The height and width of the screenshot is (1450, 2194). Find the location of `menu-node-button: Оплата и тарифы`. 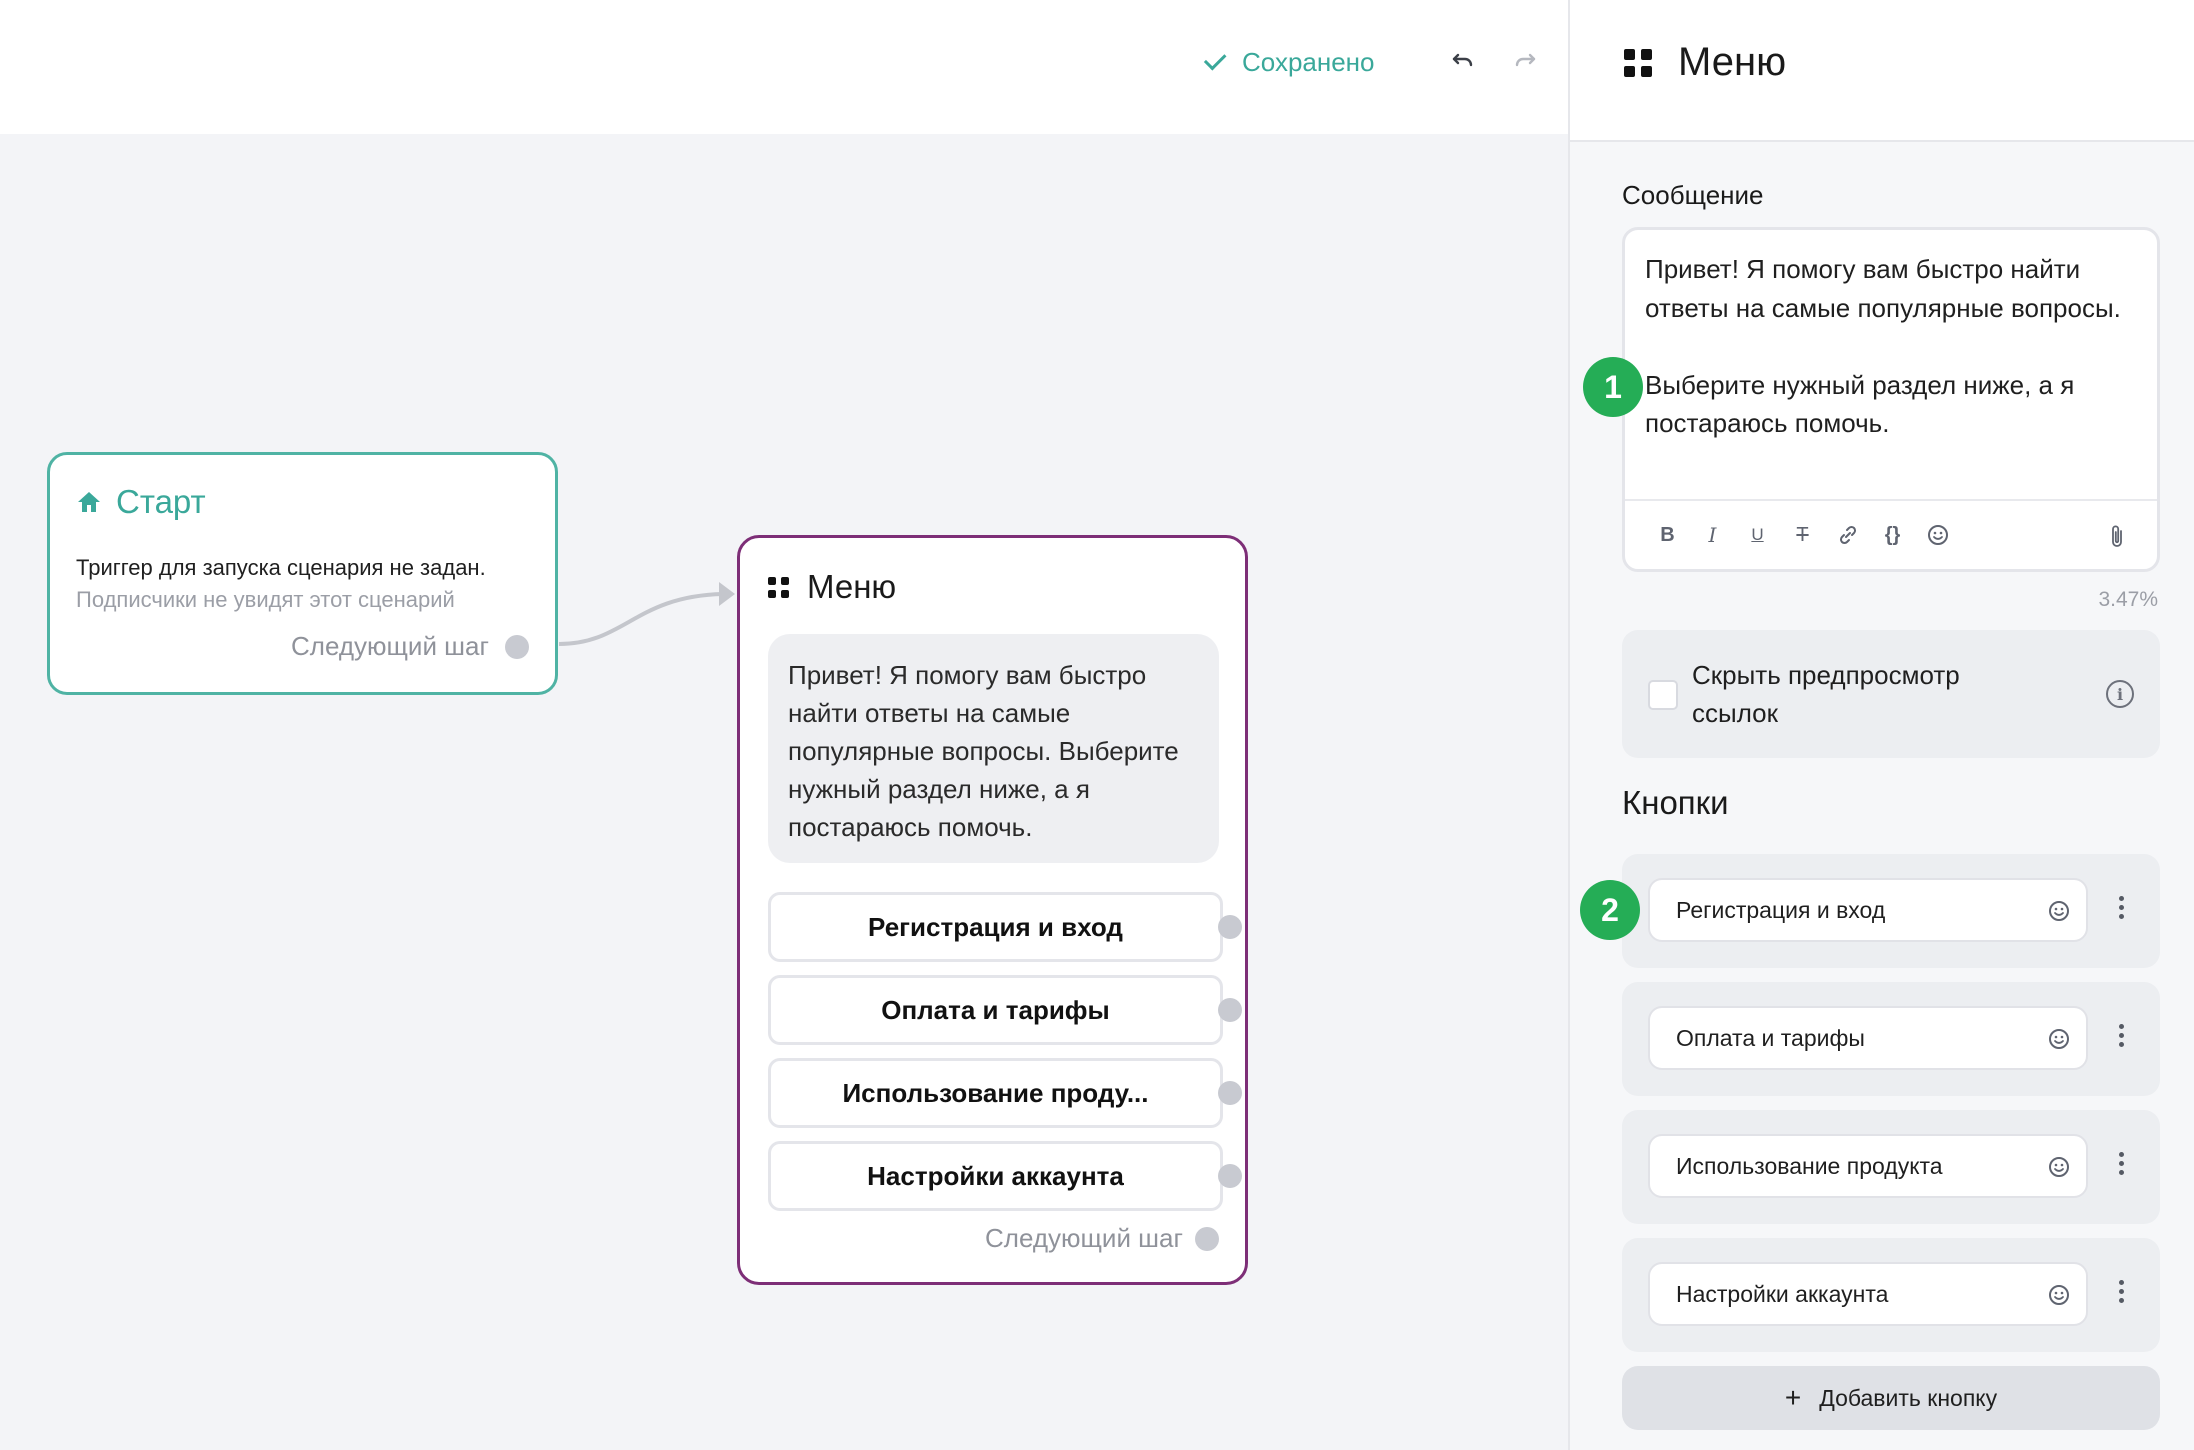

menu-node-button: Оплата и тарифы is located at coordinates (1005, 1010).